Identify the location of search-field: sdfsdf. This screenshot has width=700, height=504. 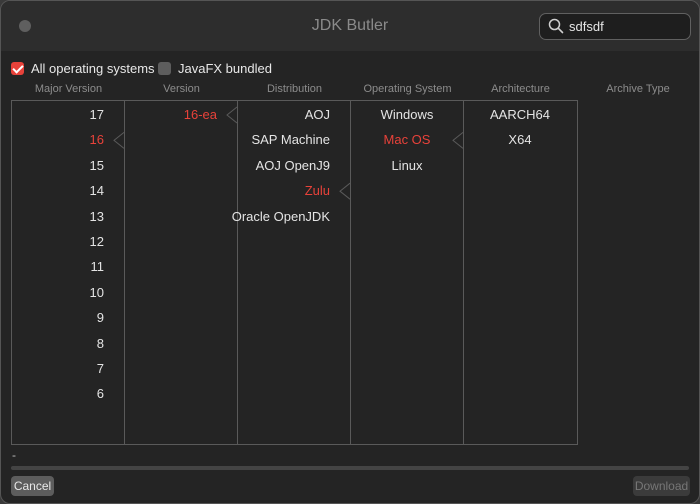
(615, 26).